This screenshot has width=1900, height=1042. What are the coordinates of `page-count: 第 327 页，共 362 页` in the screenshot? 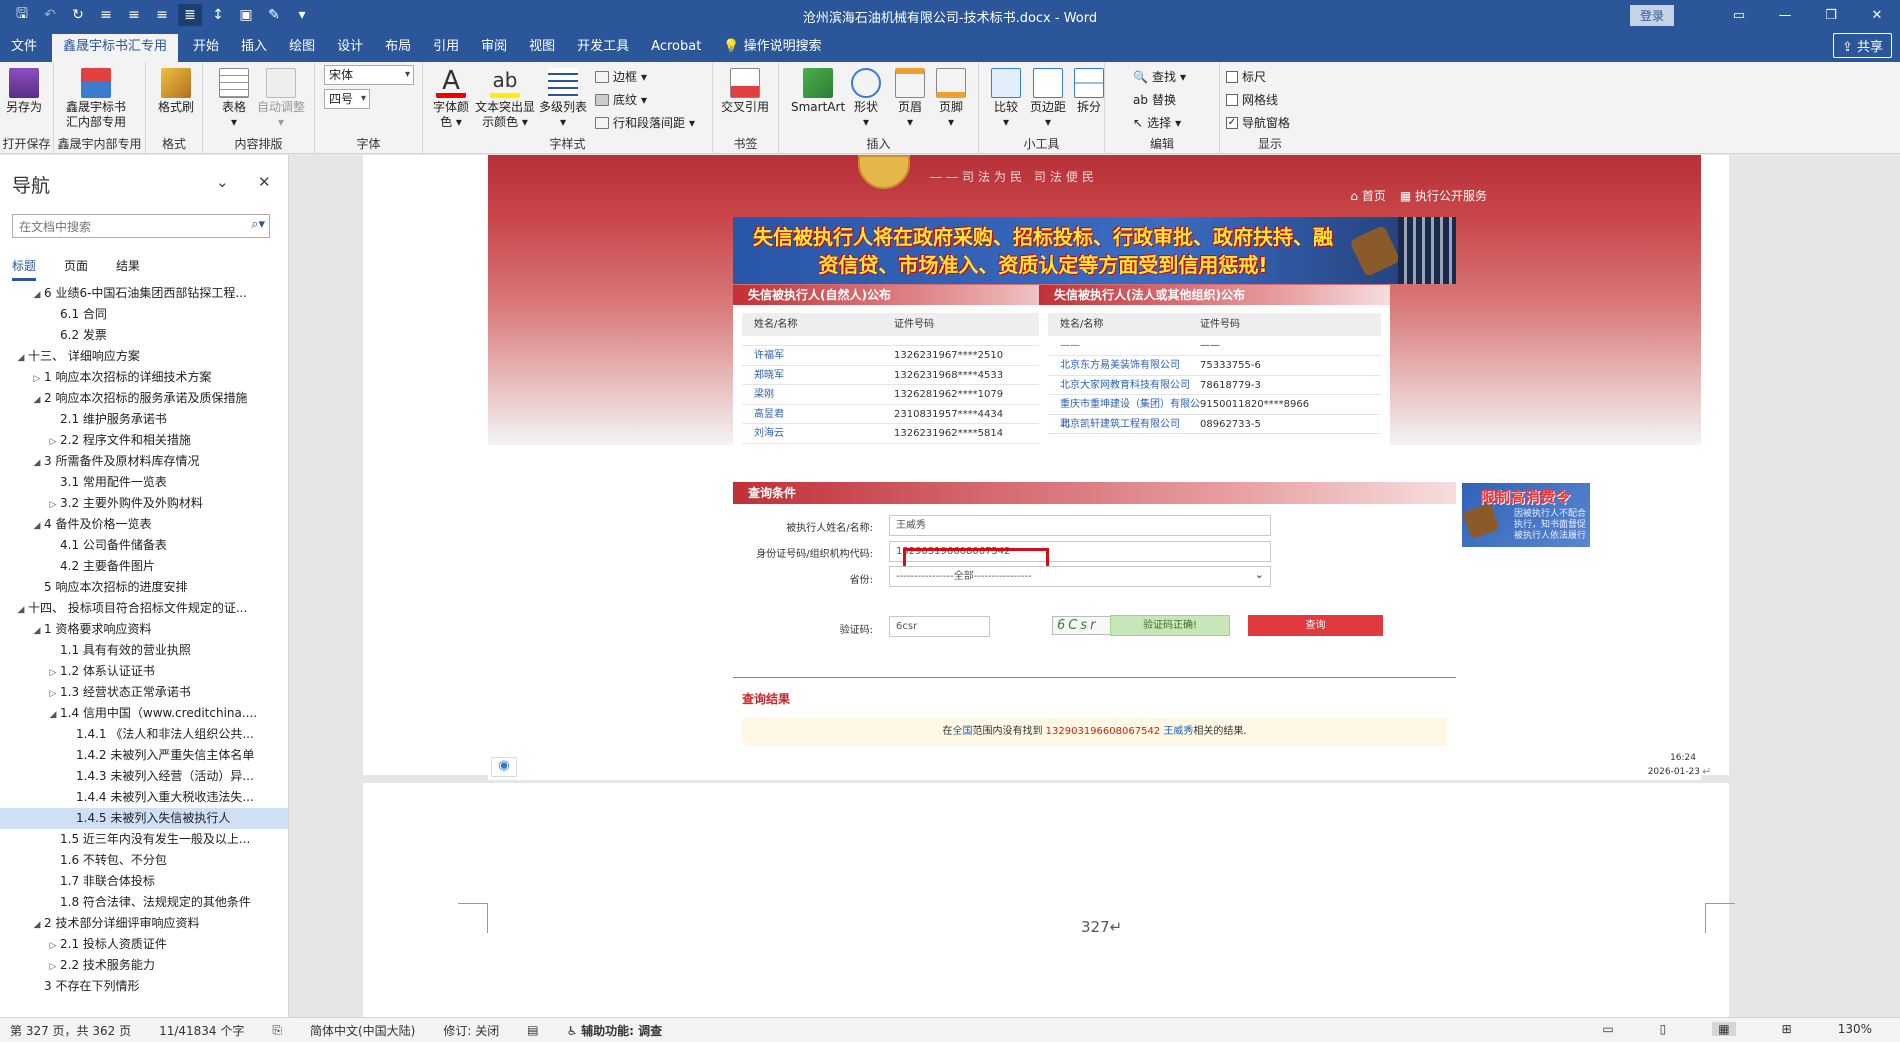 It's located at (70, 1030).